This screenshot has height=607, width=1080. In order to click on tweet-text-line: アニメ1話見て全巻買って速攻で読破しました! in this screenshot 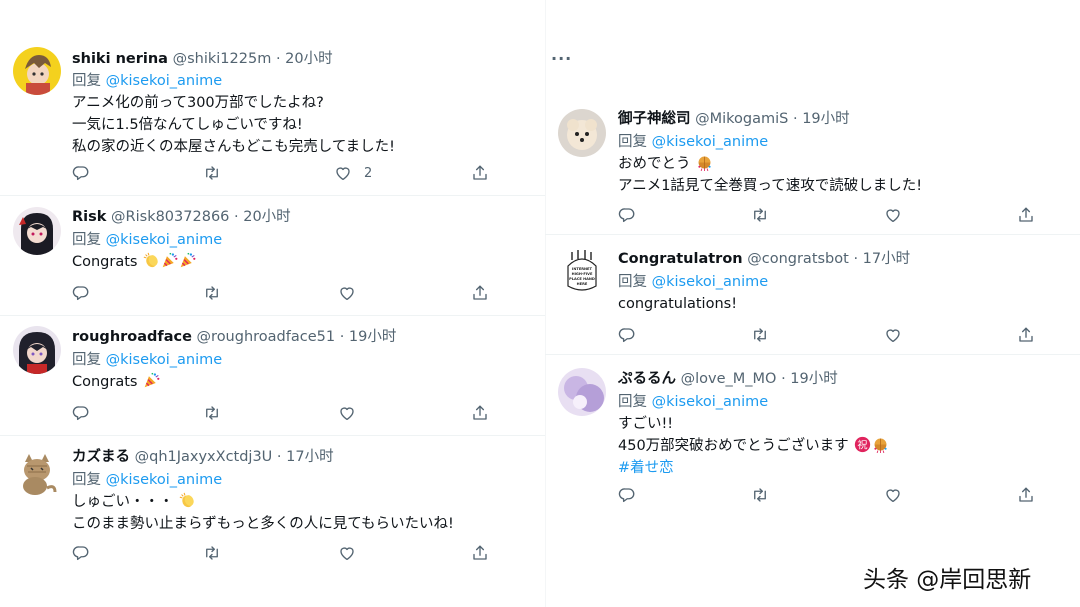, I will do `click(770, 186)`.